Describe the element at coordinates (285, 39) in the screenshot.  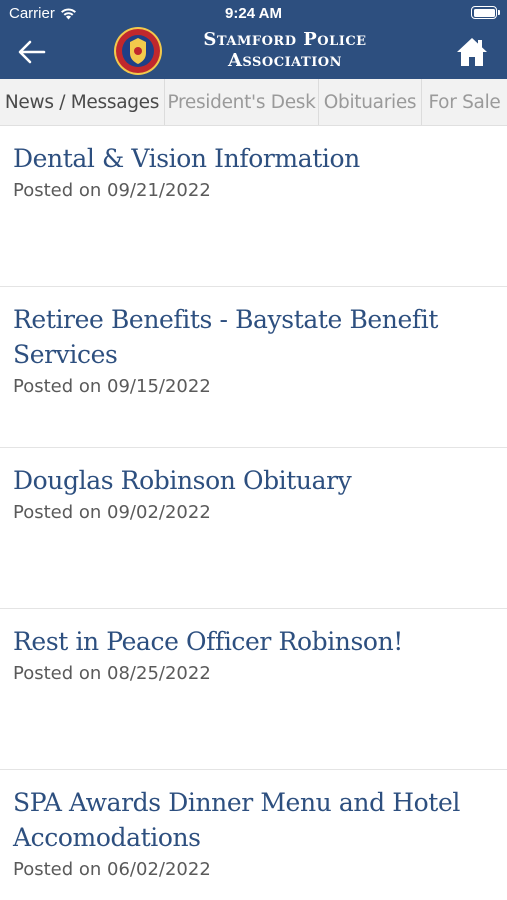
I see `title-line-1: Stamford Police` at that location.